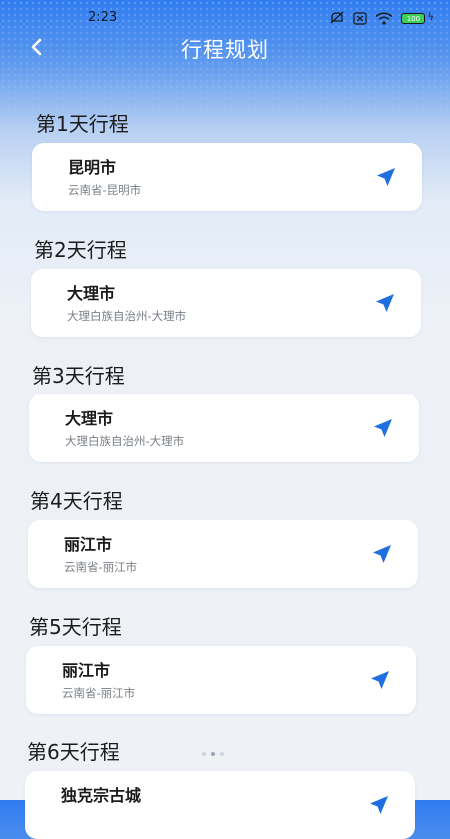 Image resolution: width=450 pixels, height=839 pixels. I want to click on city-region: 云南省-昆明市, so click(105, 190).